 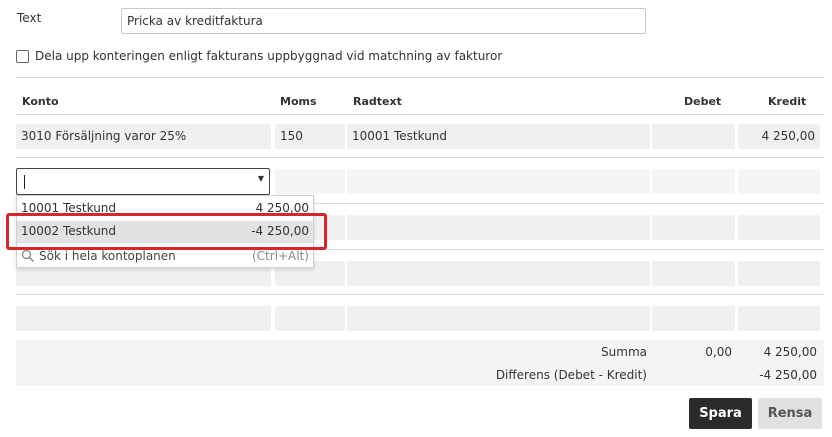 I want to click on row1-radtext: 10001 Testkund, so click(x=498, y=136).